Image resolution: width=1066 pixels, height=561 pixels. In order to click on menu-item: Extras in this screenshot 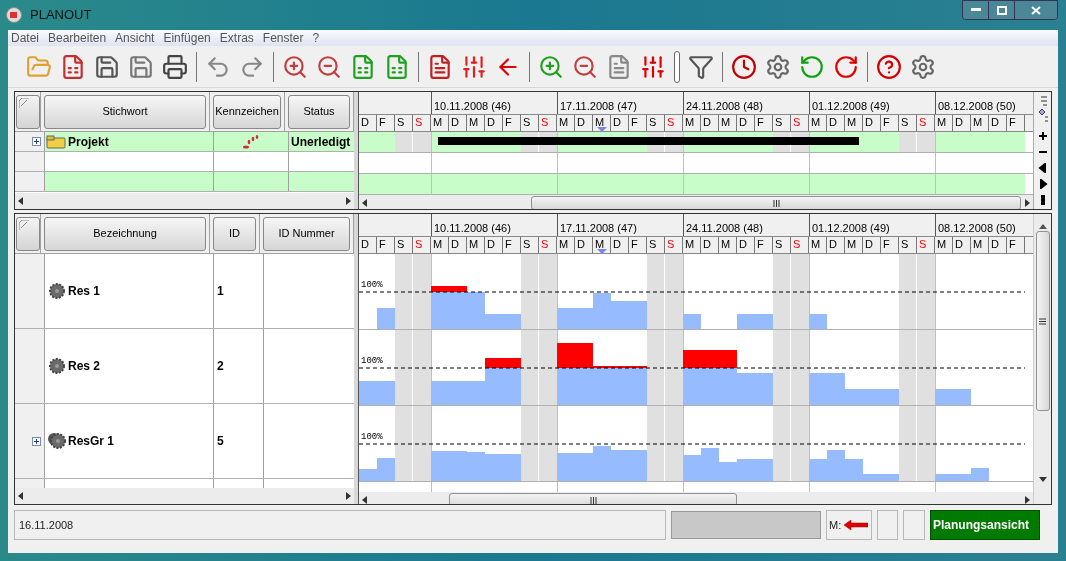, I will do `click(236, 38)`.